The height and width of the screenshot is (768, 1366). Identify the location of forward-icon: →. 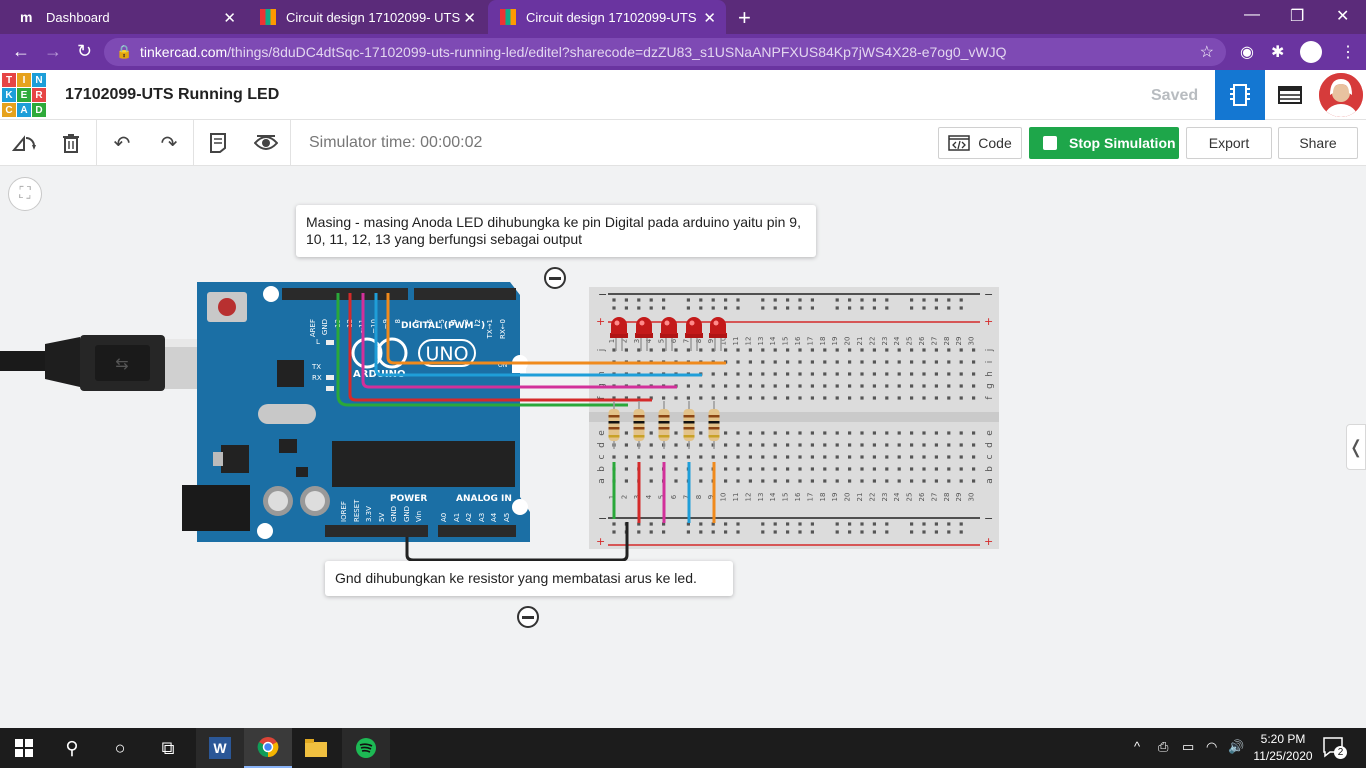
(53, 51).